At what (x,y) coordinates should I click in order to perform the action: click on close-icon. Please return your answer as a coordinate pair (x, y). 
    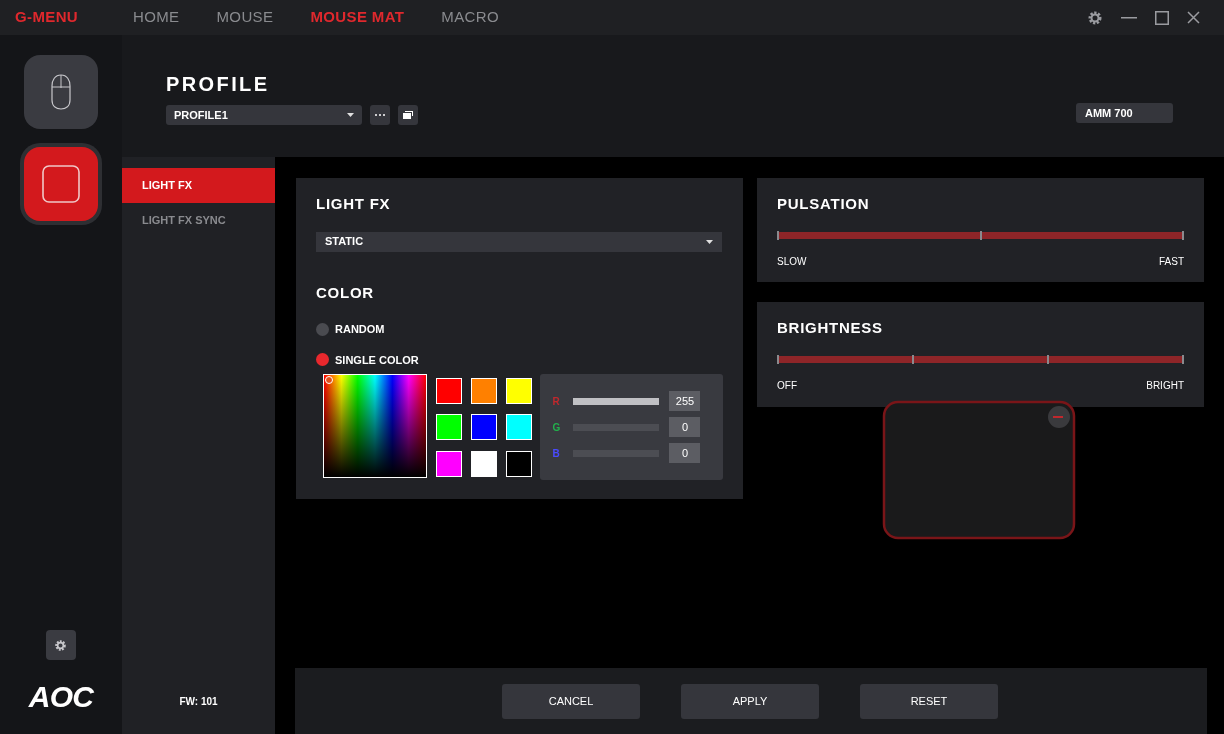
    Looking at the image, I should click on (1193, 17).